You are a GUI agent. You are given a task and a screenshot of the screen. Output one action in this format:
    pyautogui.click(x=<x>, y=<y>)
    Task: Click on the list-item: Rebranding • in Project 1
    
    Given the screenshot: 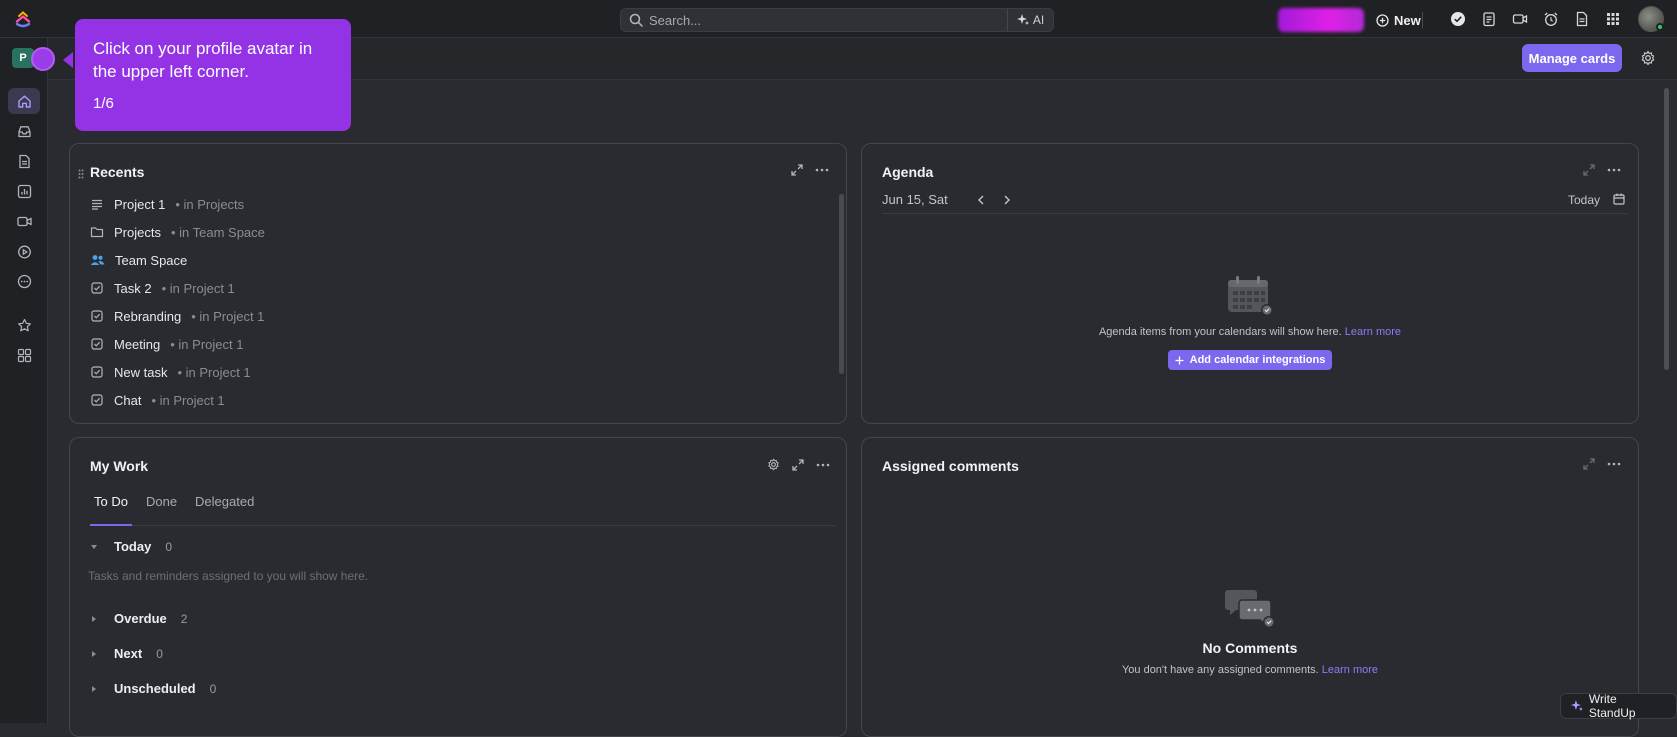 What is the action you would take?
    pyautogui.click(x=450, y=316)
    